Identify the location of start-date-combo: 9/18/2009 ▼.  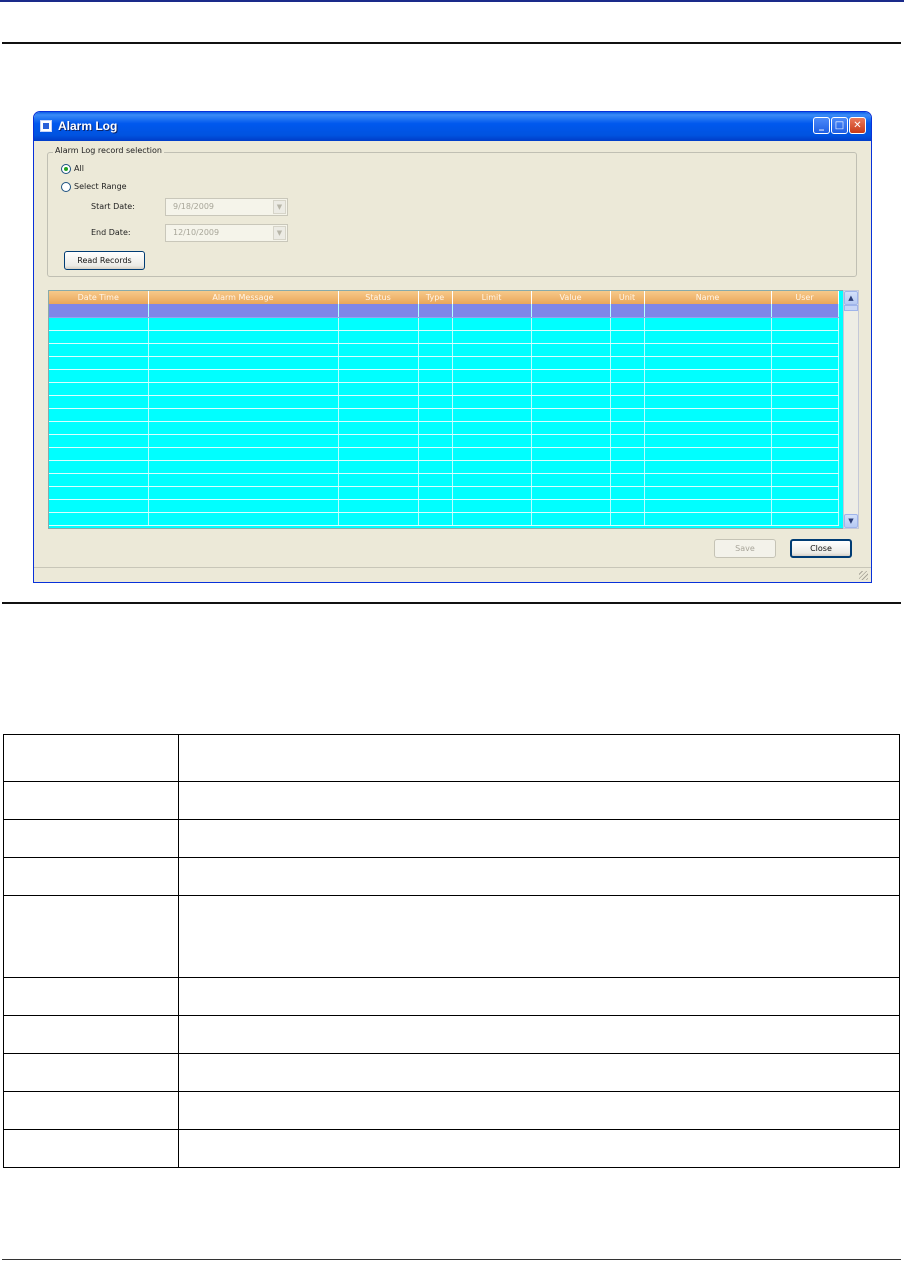
(226, 207).